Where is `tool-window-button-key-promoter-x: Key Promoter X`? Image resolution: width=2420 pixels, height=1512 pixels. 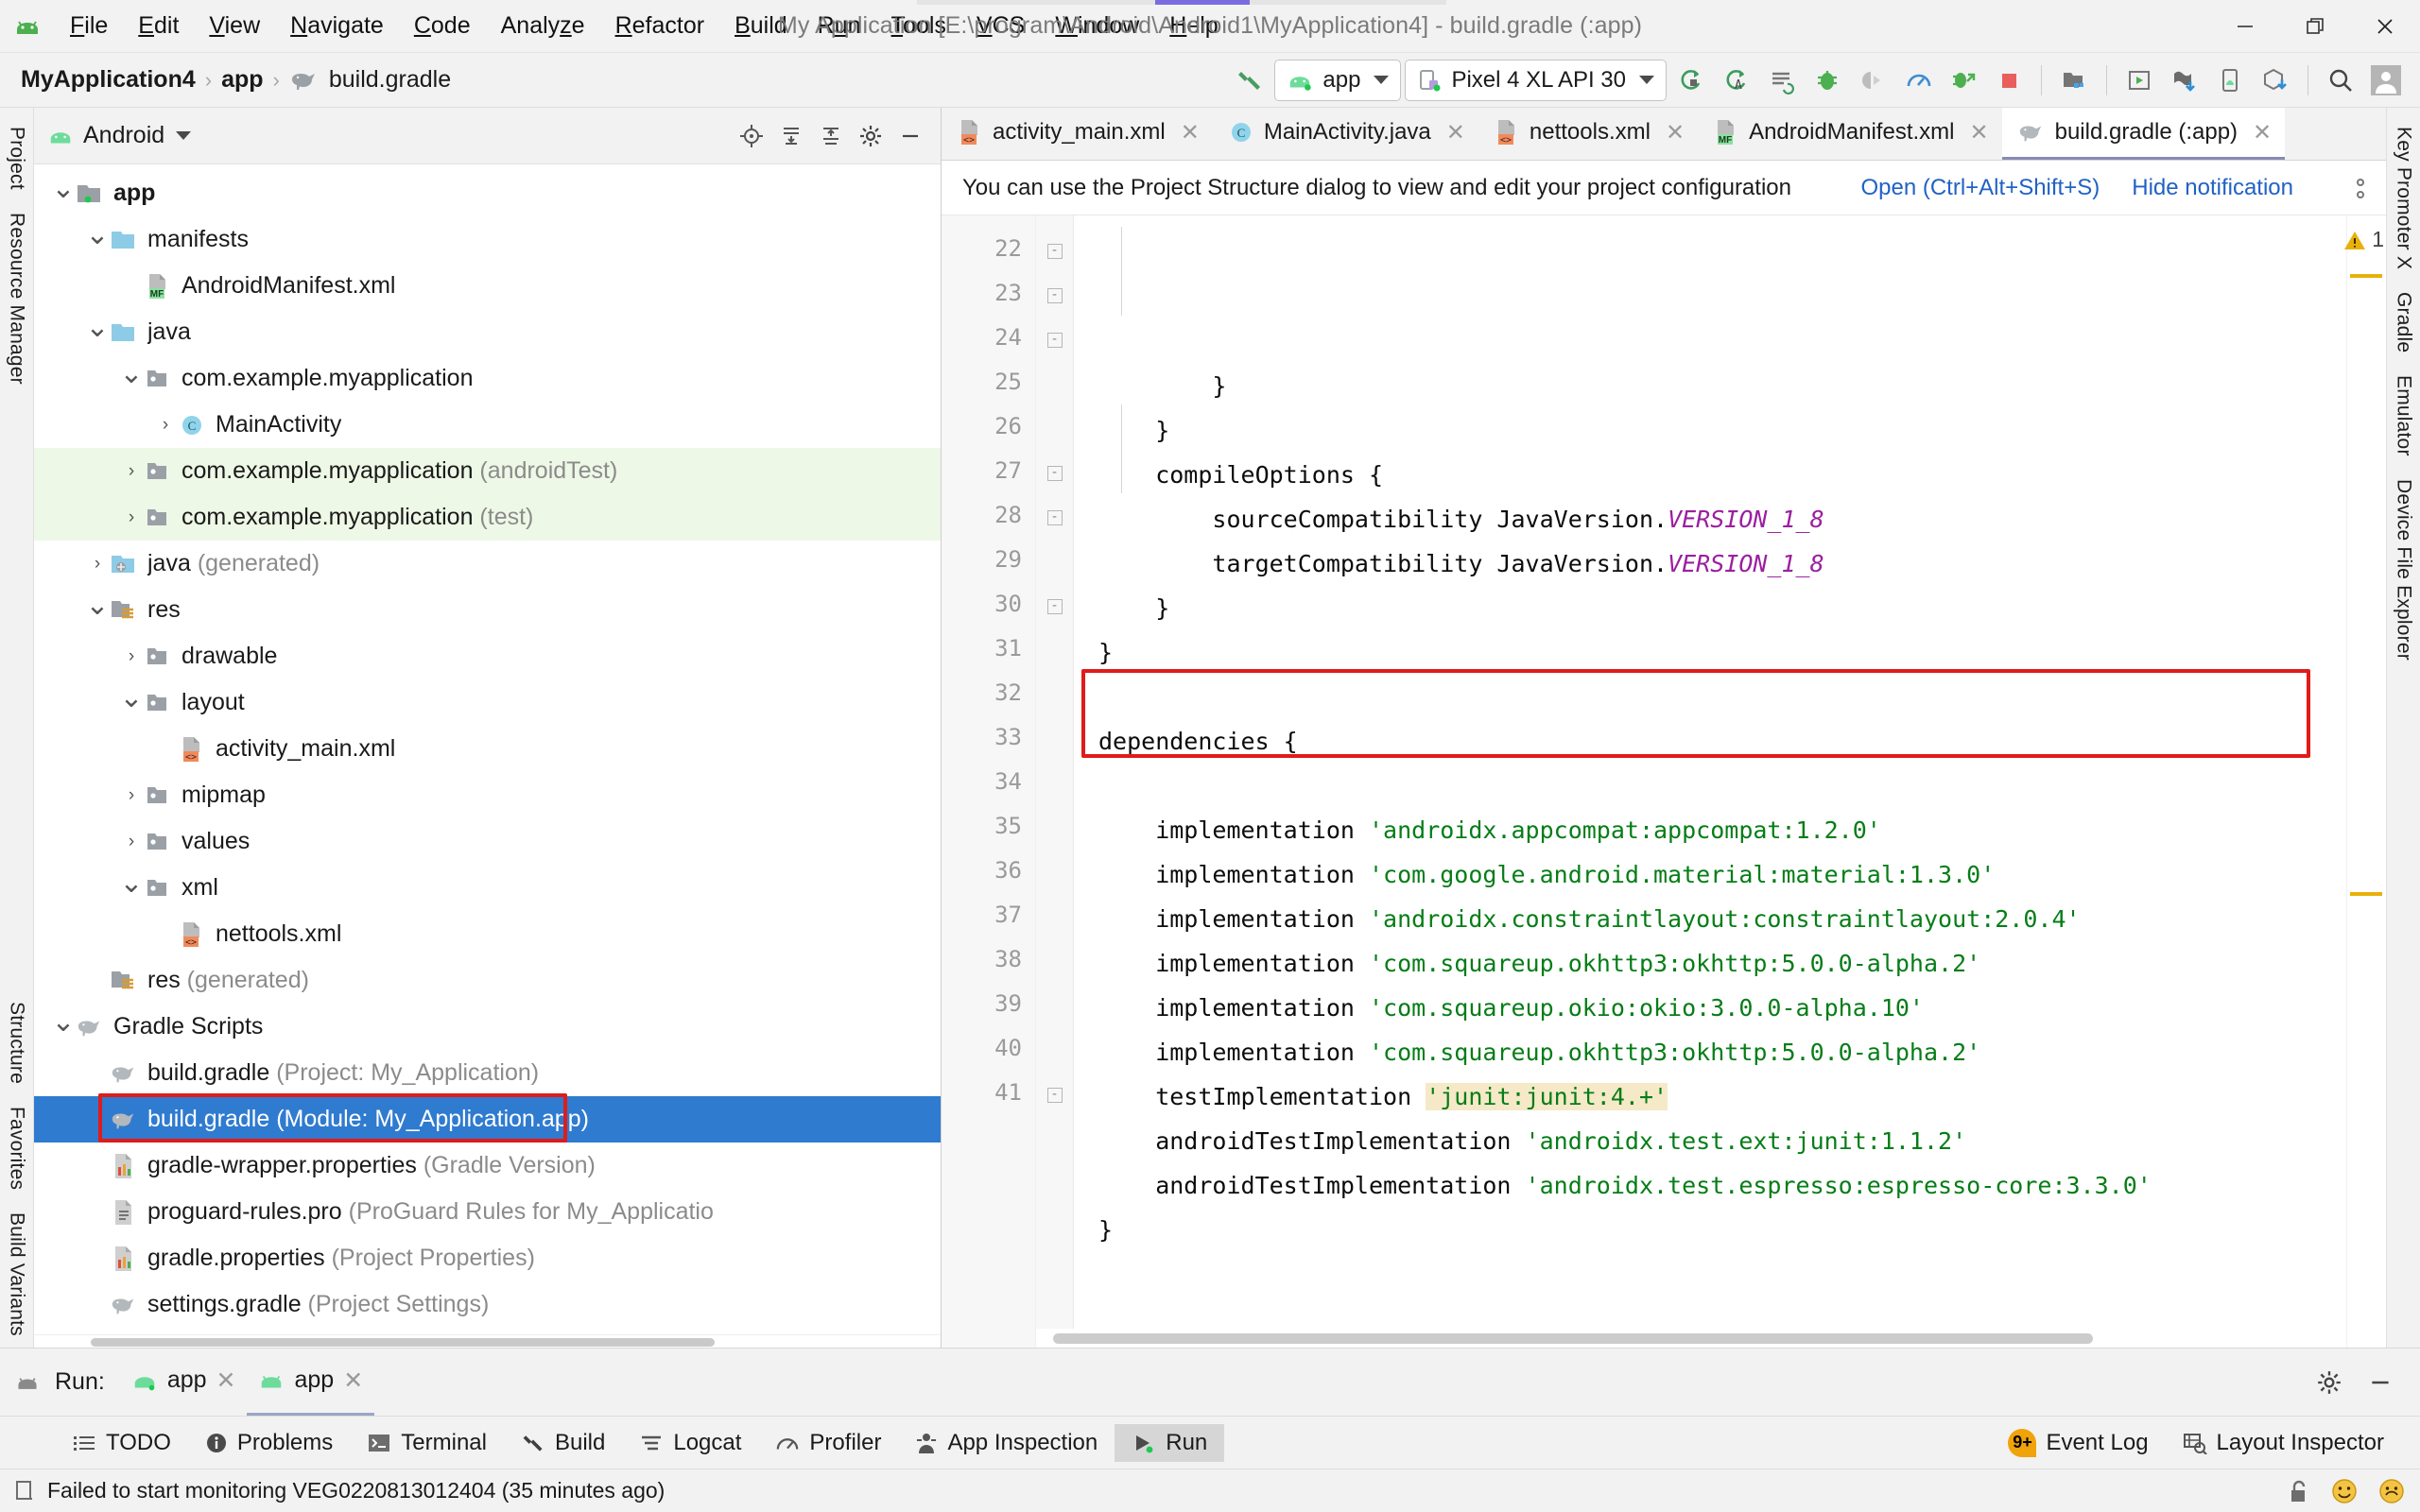 tool-window-button-key-promoter-x: Key Promoter X is located at coordinates (2404, 198).